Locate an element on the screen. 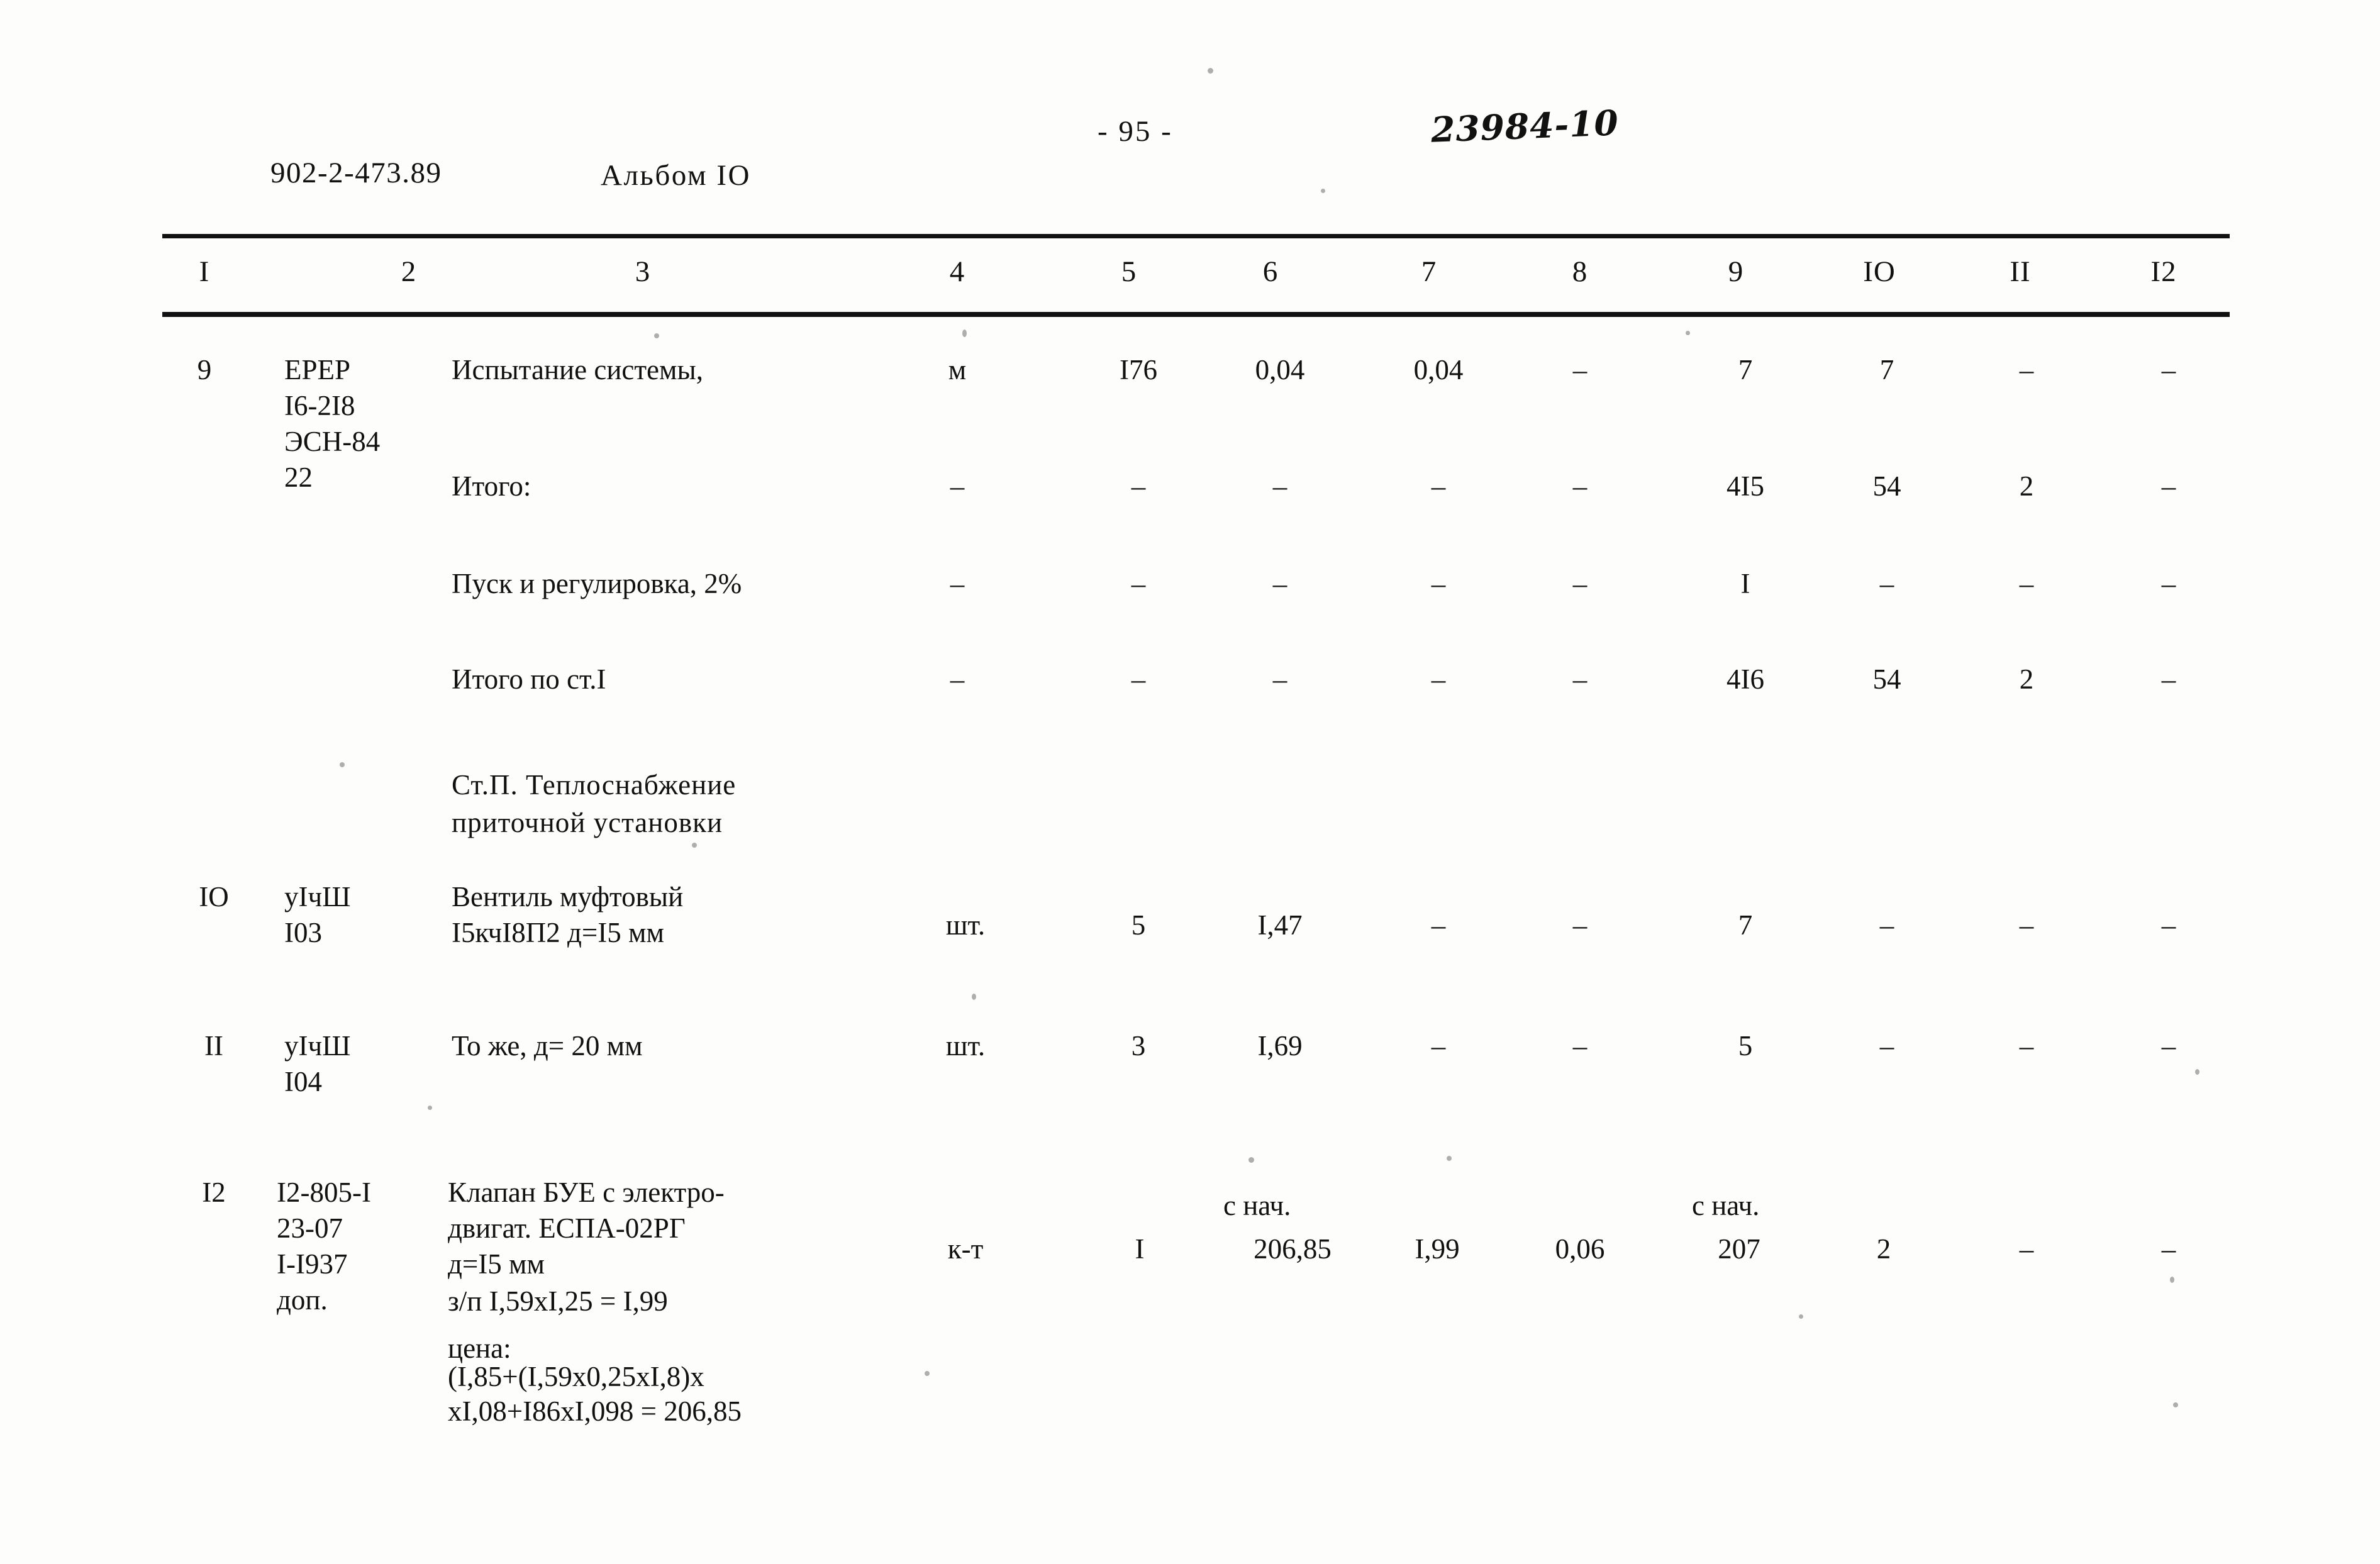 This screenshot has width=2380, height=1564. table-row: м is located at coordinates (957, 369).